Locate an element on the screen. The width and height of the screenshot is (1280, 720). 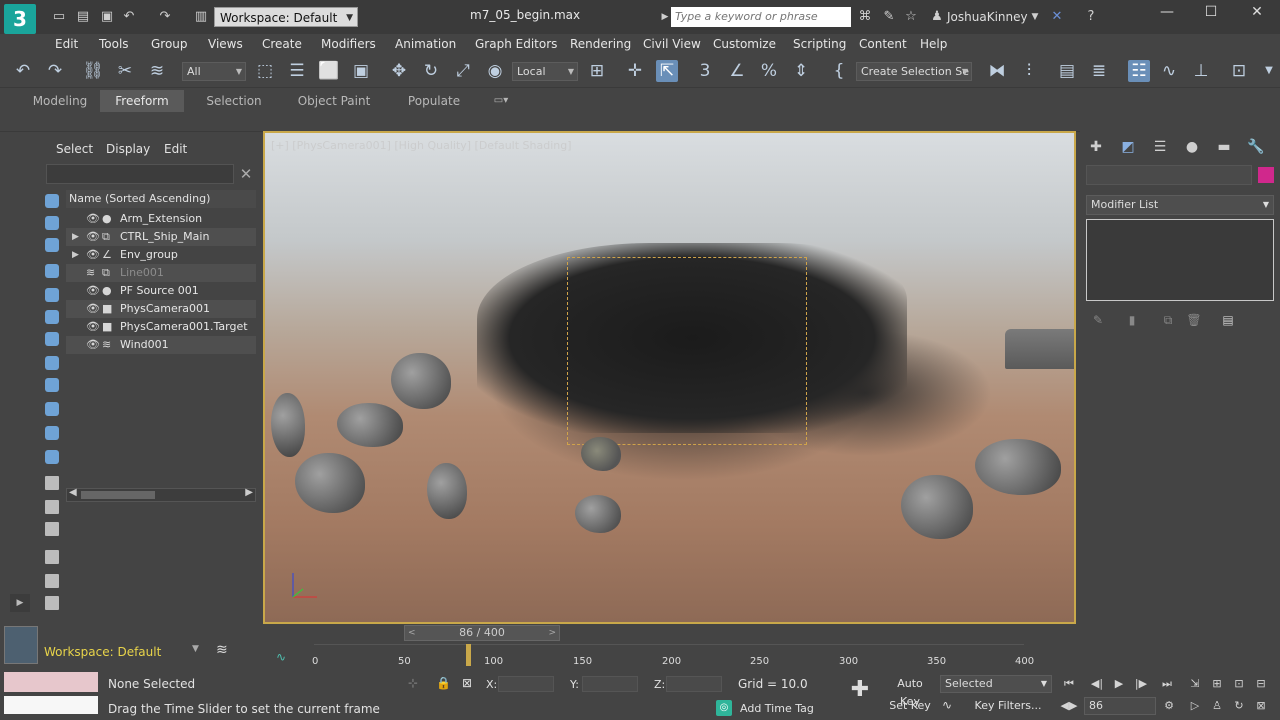
scene-explorer-toggle-icon: ▤ is located at coordinates (1067, 71).